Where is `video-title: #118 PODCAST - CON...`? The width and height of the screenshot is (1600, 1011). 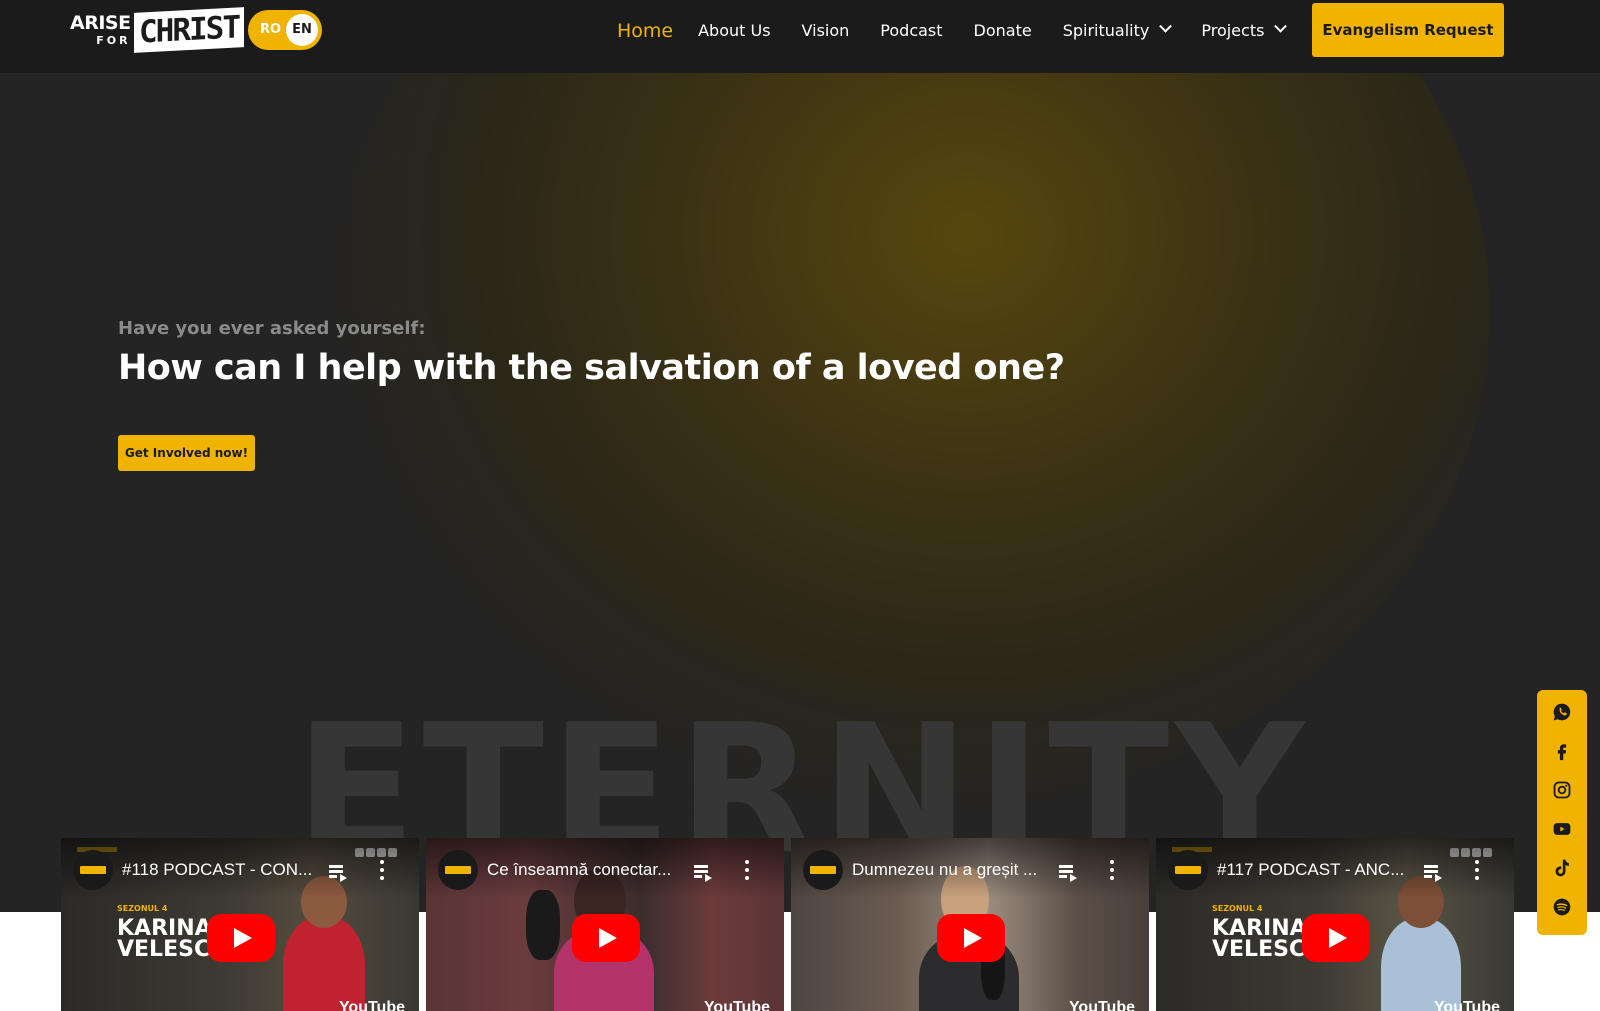
video-title: #118 PODCAST - CON... is located at coordinates (222, 870).